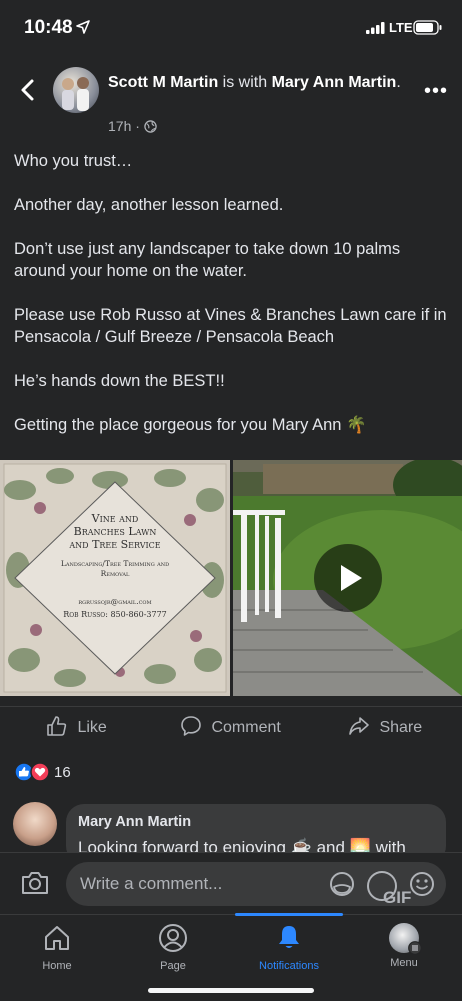 This screenshot has width=462, height=1001. What do you see at coordinates (405, 939) in the screenshot?
I see `menu-avatar` at bounding box center [405, 939].